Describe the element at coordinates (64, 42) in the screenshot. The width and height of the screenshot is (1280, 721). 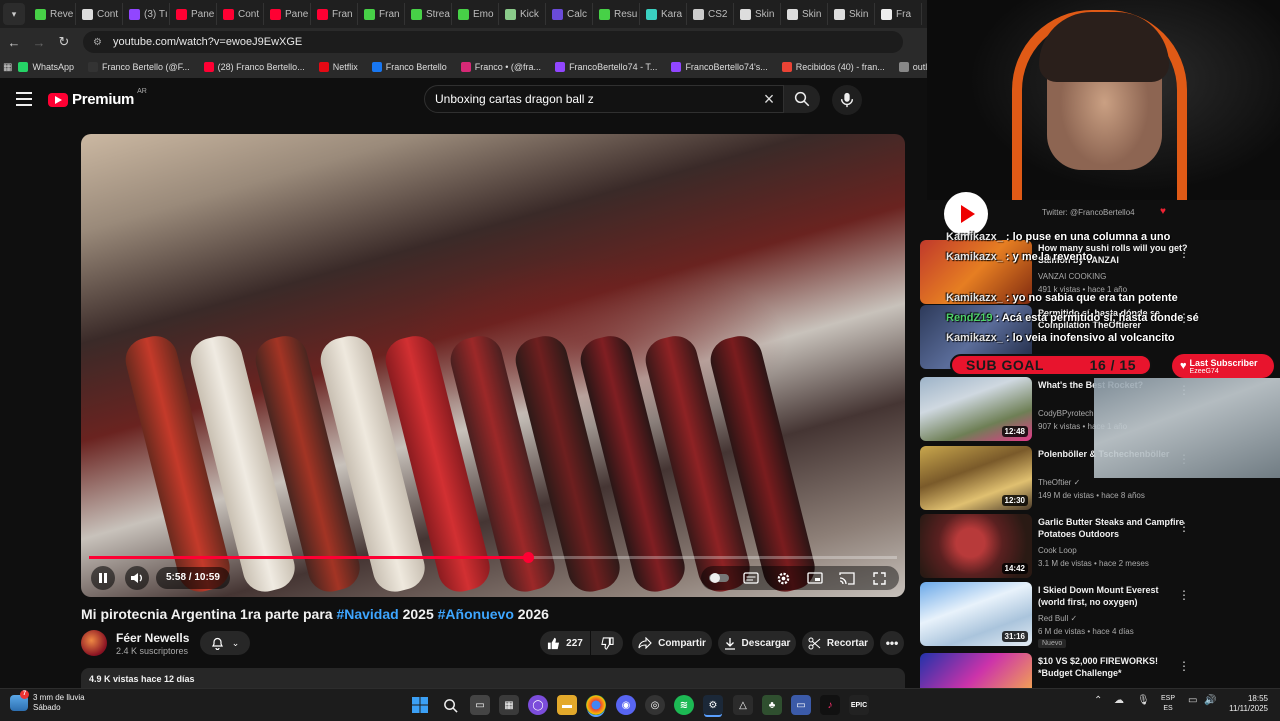
I see `reload-icon: ↻` at that location.